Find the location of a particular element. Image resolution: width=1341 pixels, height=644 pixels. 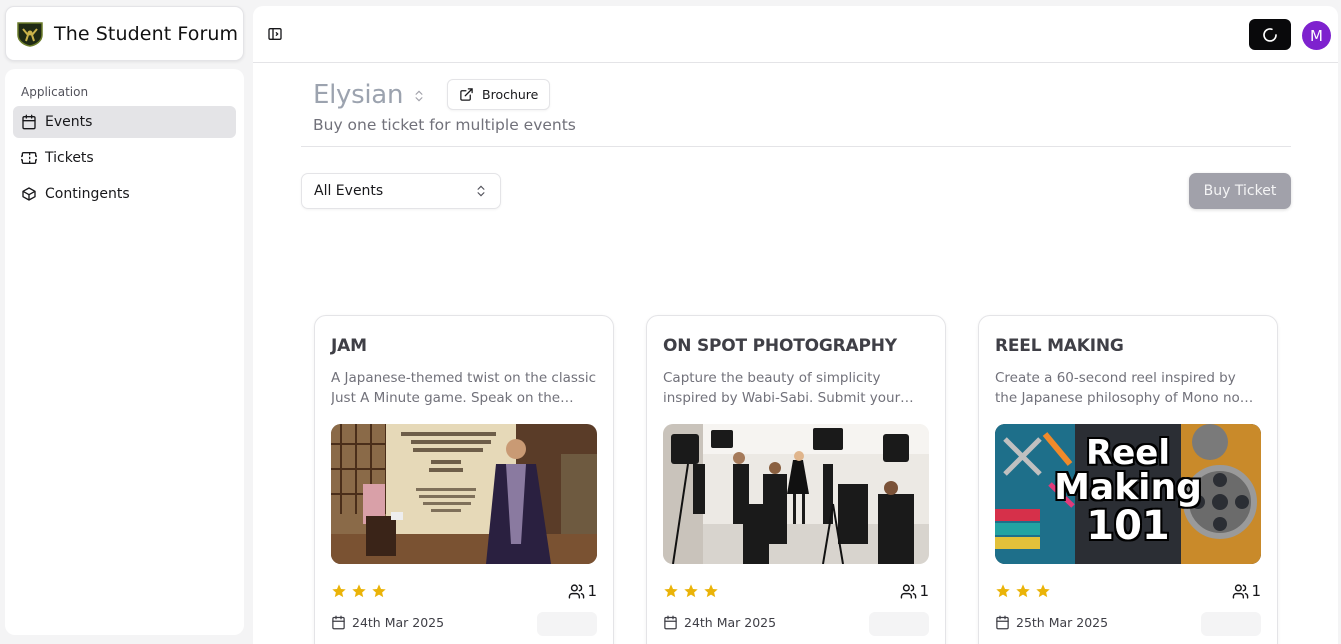

sidebar-item-contingents: Contingents is located at coordinates (124, 194).